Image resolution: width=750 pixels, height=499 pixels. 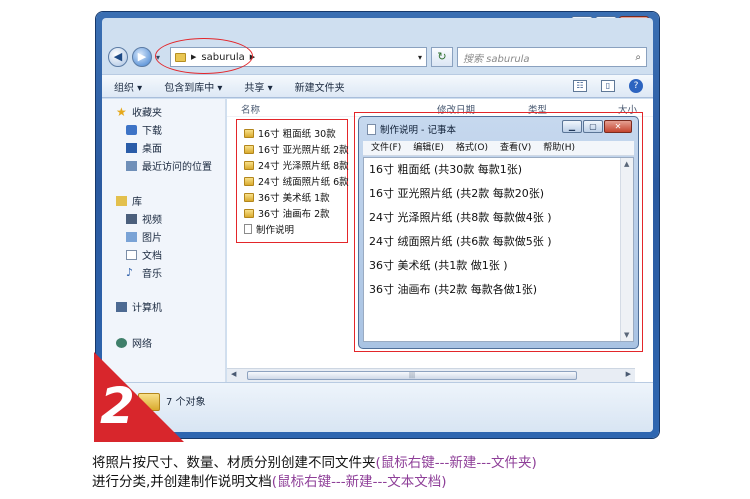 What do you see at coordinates (258, 86) in the screenshot?
I see `share-button: 共享 ▾` at bounding box center [258, 86].